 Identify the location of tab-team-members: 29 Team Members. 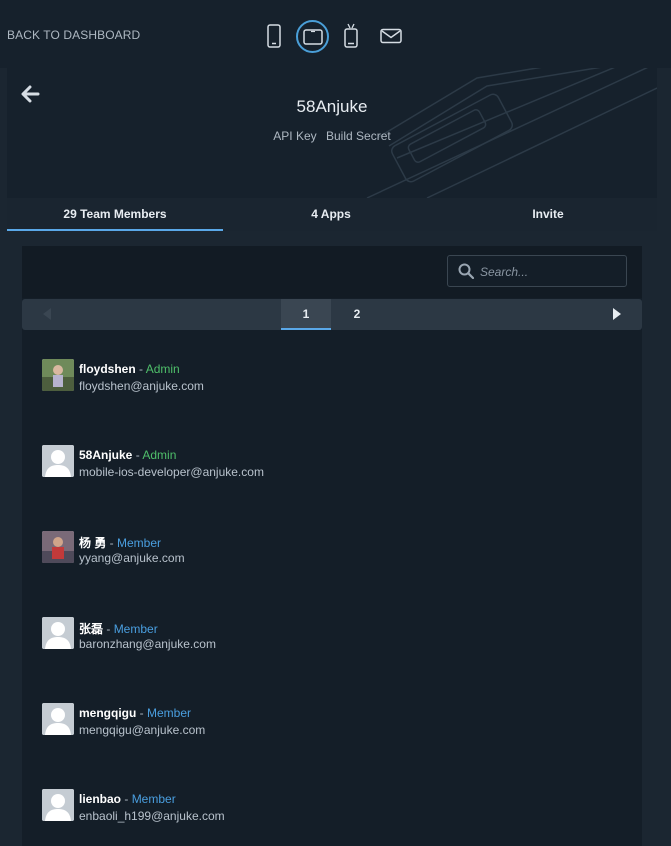
(115, 214).